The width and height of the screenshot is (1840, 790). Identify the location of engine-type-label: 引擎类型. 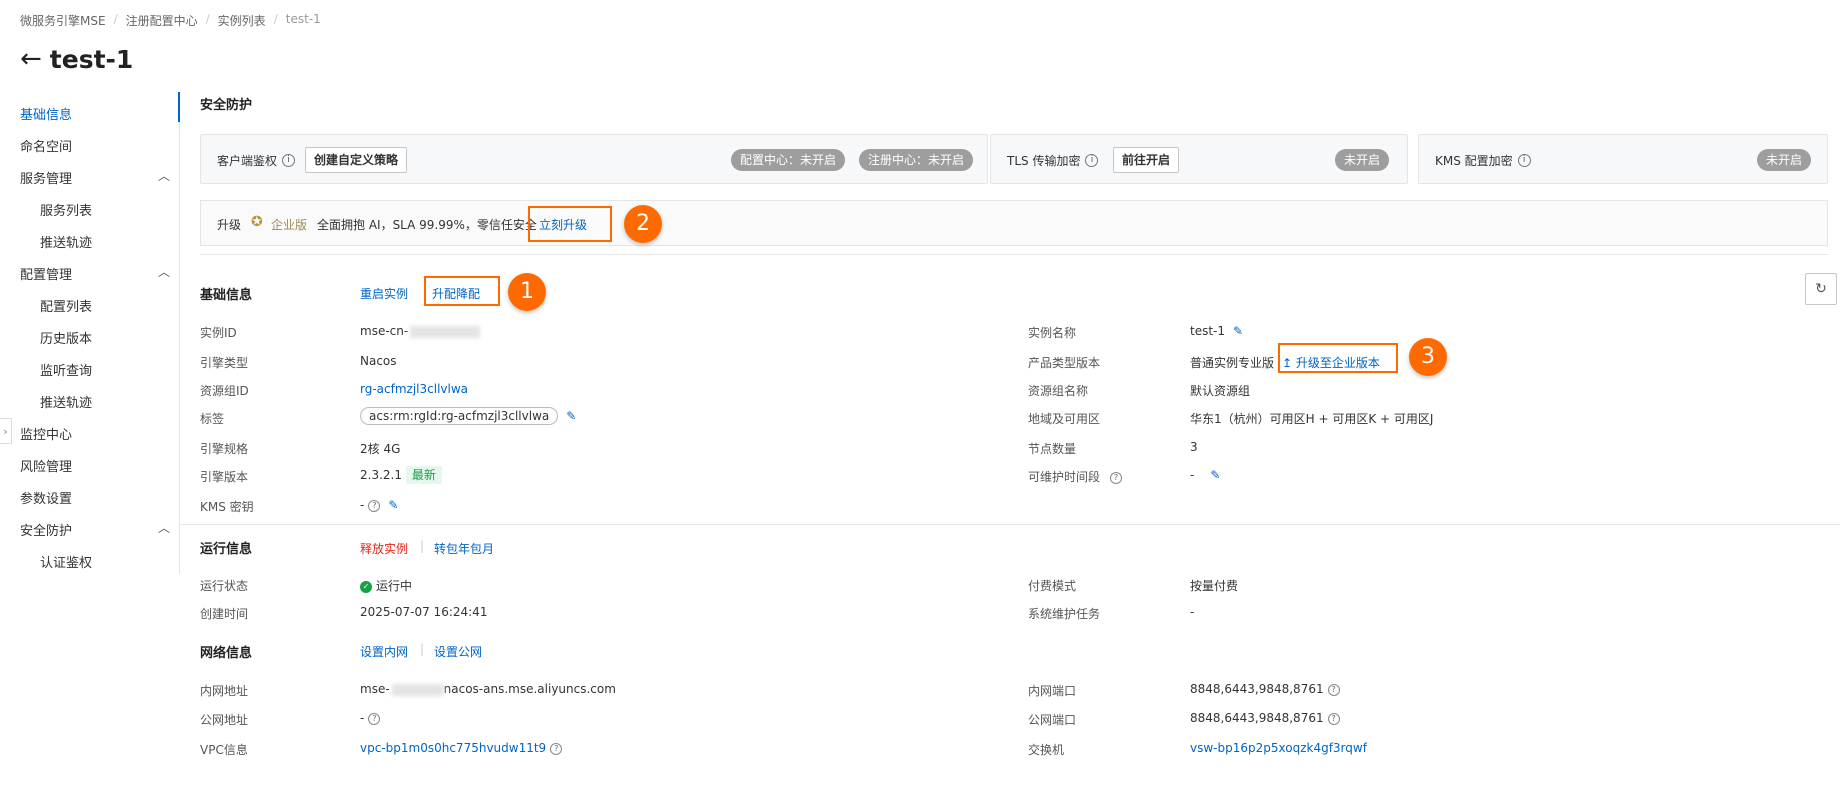
(224, 363).